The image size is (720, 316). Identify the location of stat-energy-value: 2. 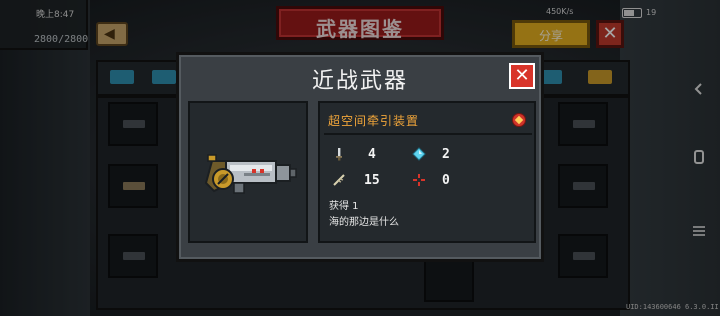
(446, 154).